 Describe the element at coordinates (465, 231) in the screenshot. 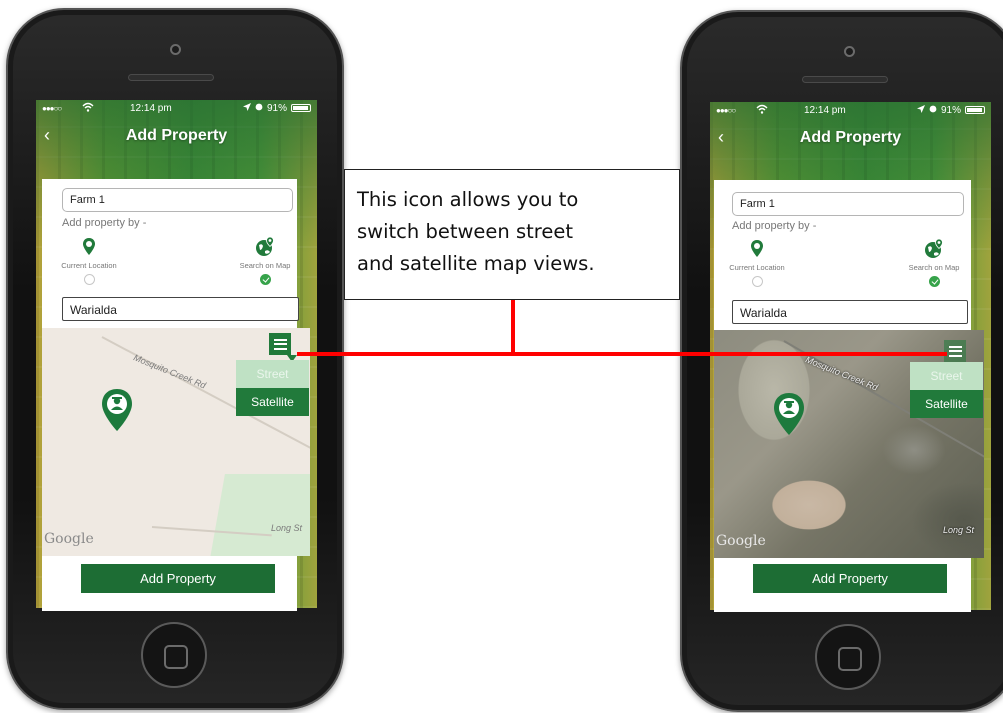

I see `callout-line-2: switch between street` at that location.